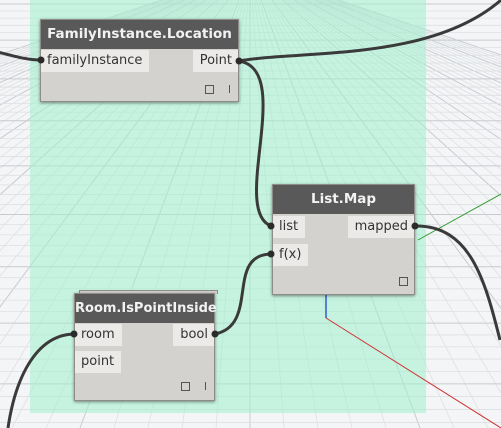 The width and height of the screenshot is (501, 428). I want to click on connector-point-out, so click(239, 61).